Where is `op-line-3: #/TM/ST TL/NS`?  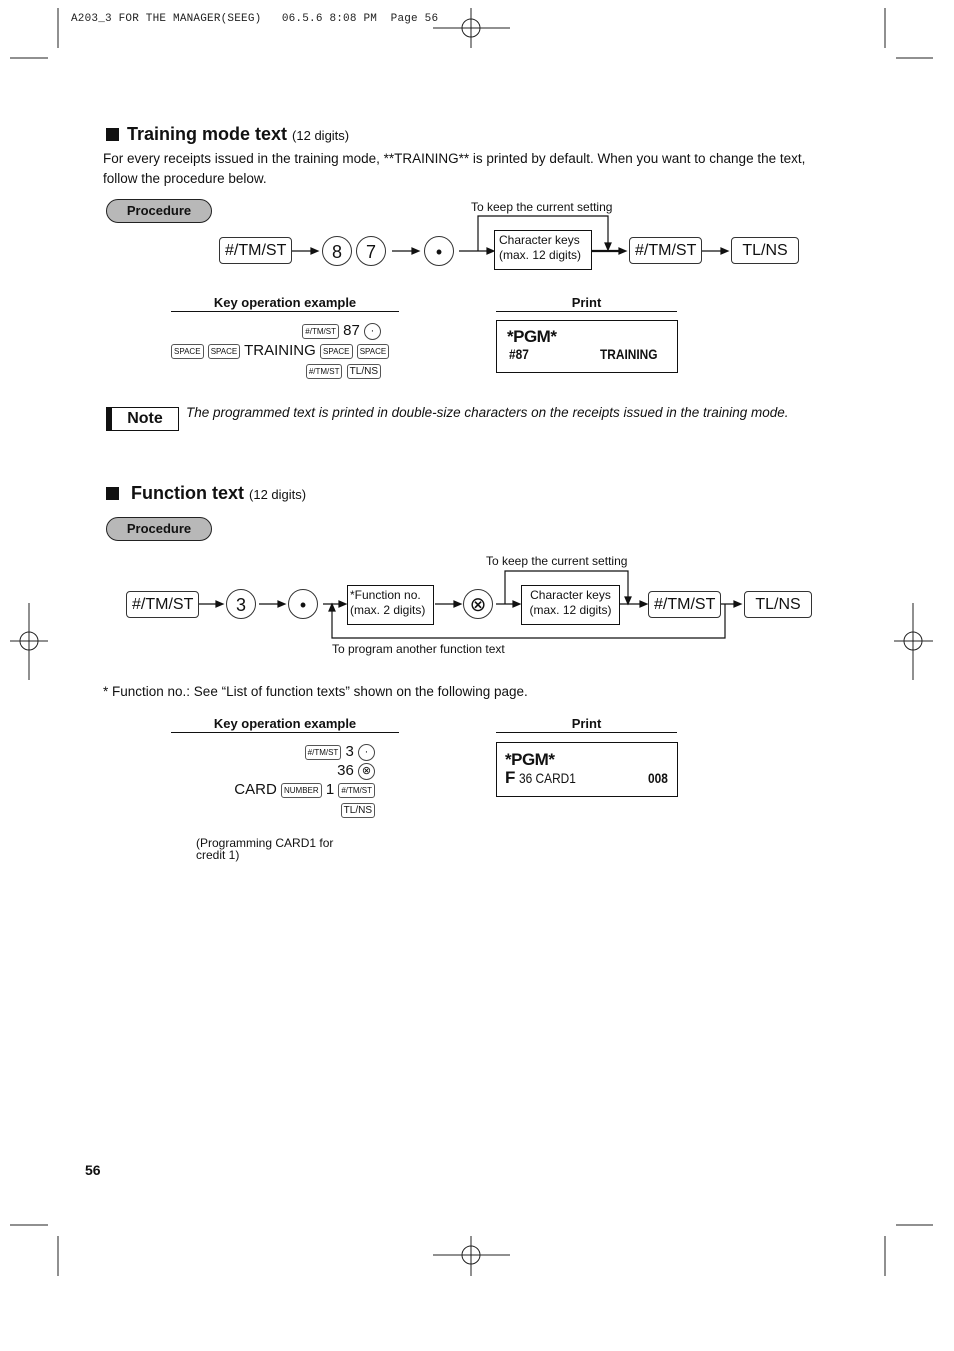 op-line-3: #/TM/ST TL/NS is located at coordinates (276, 370).